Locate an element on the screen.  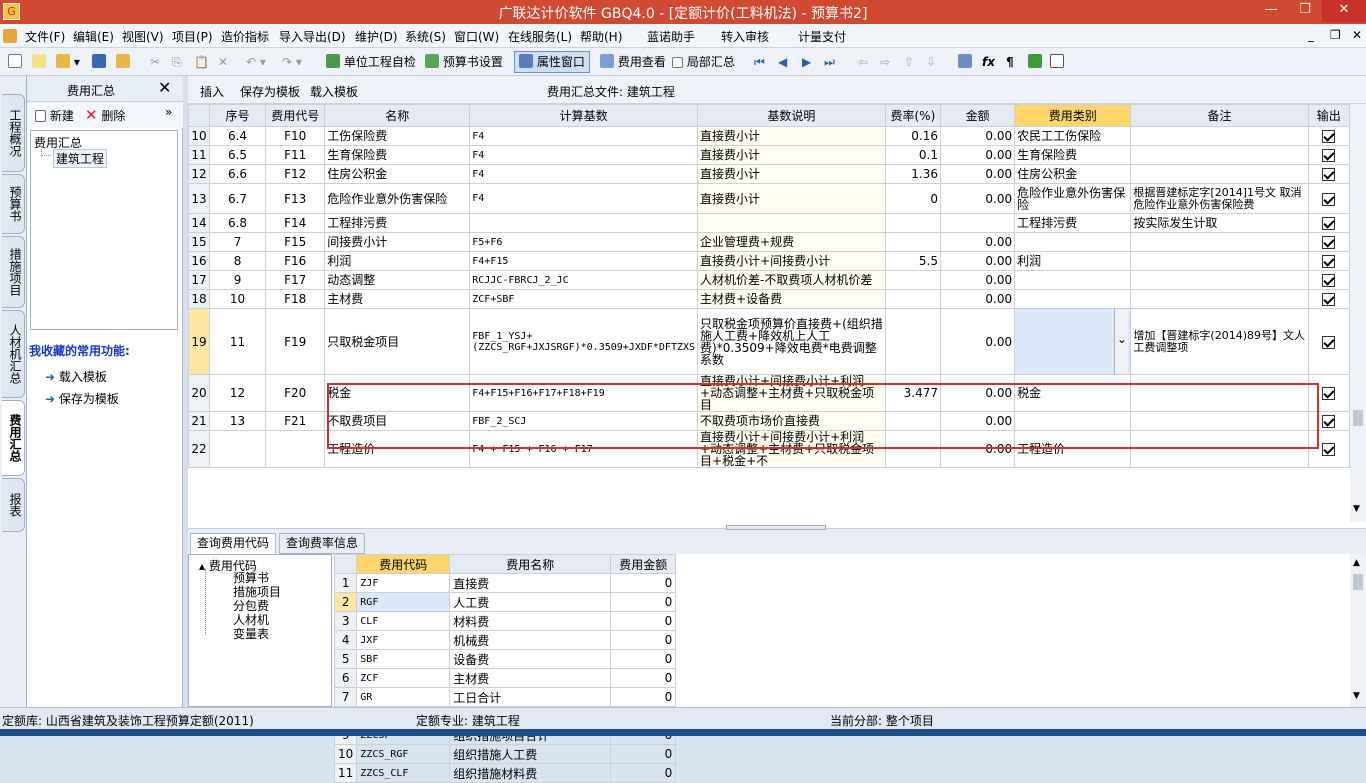
calculator-icon is located at coordinates (965, 62).